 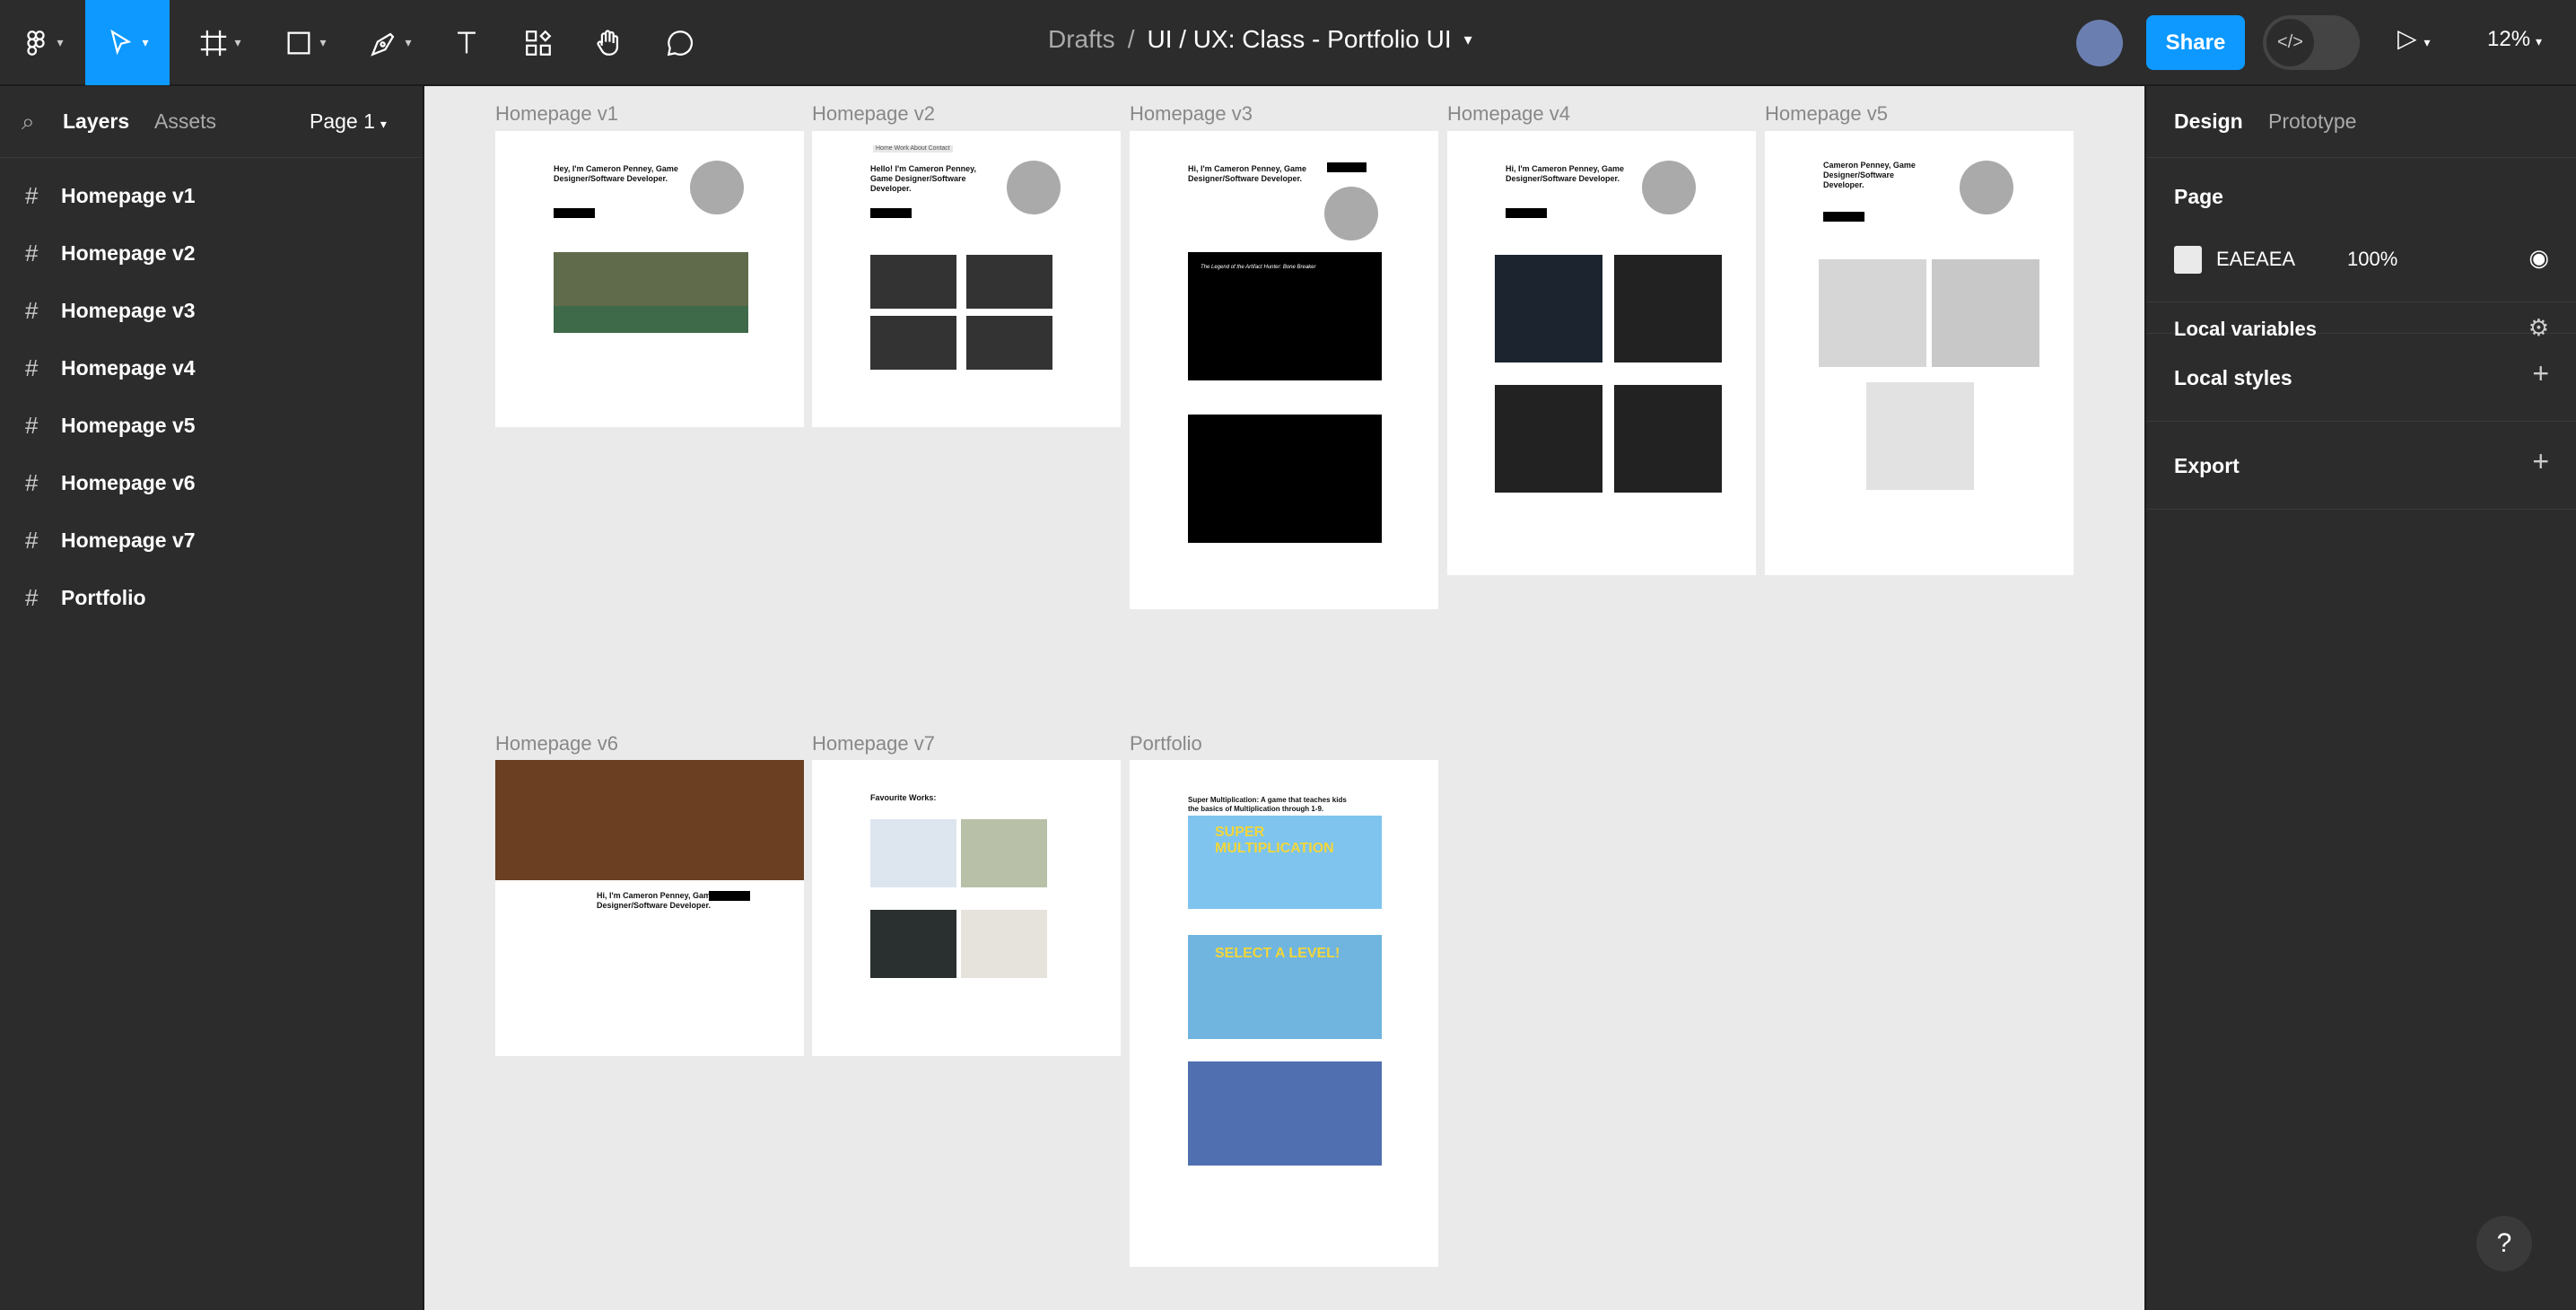 I want to click on layer-label: Portfolio, so click(x=104, y=597).